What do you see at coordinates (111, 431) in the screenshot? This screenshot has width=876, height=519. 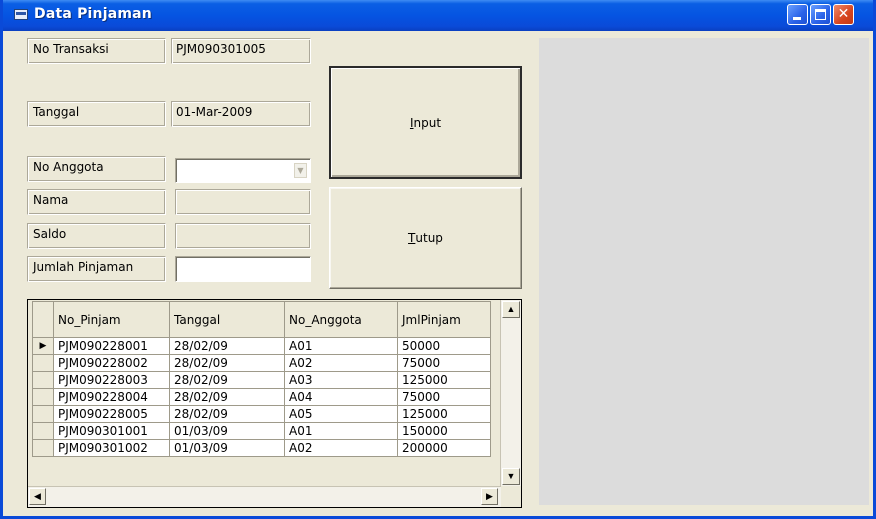 I see `cell-no-pinjam: PJM090301001` at bounding box center [111, 431].